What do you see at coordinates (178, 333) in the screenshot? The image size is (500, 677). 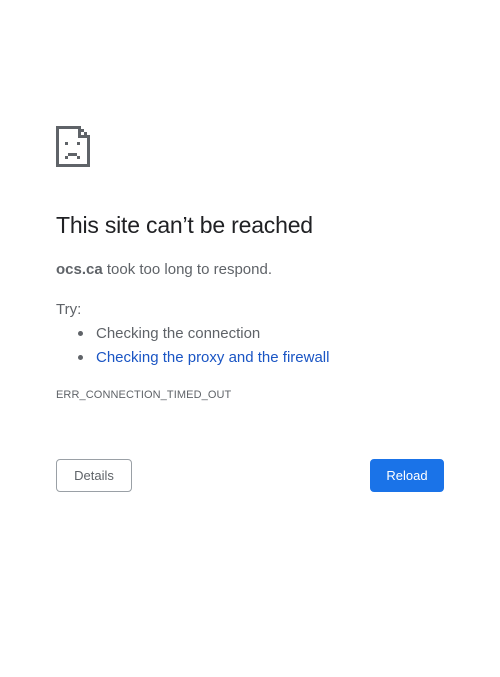 I see `suggestion-checking-connection: Checking the connection` at bounding box center [178, 333].